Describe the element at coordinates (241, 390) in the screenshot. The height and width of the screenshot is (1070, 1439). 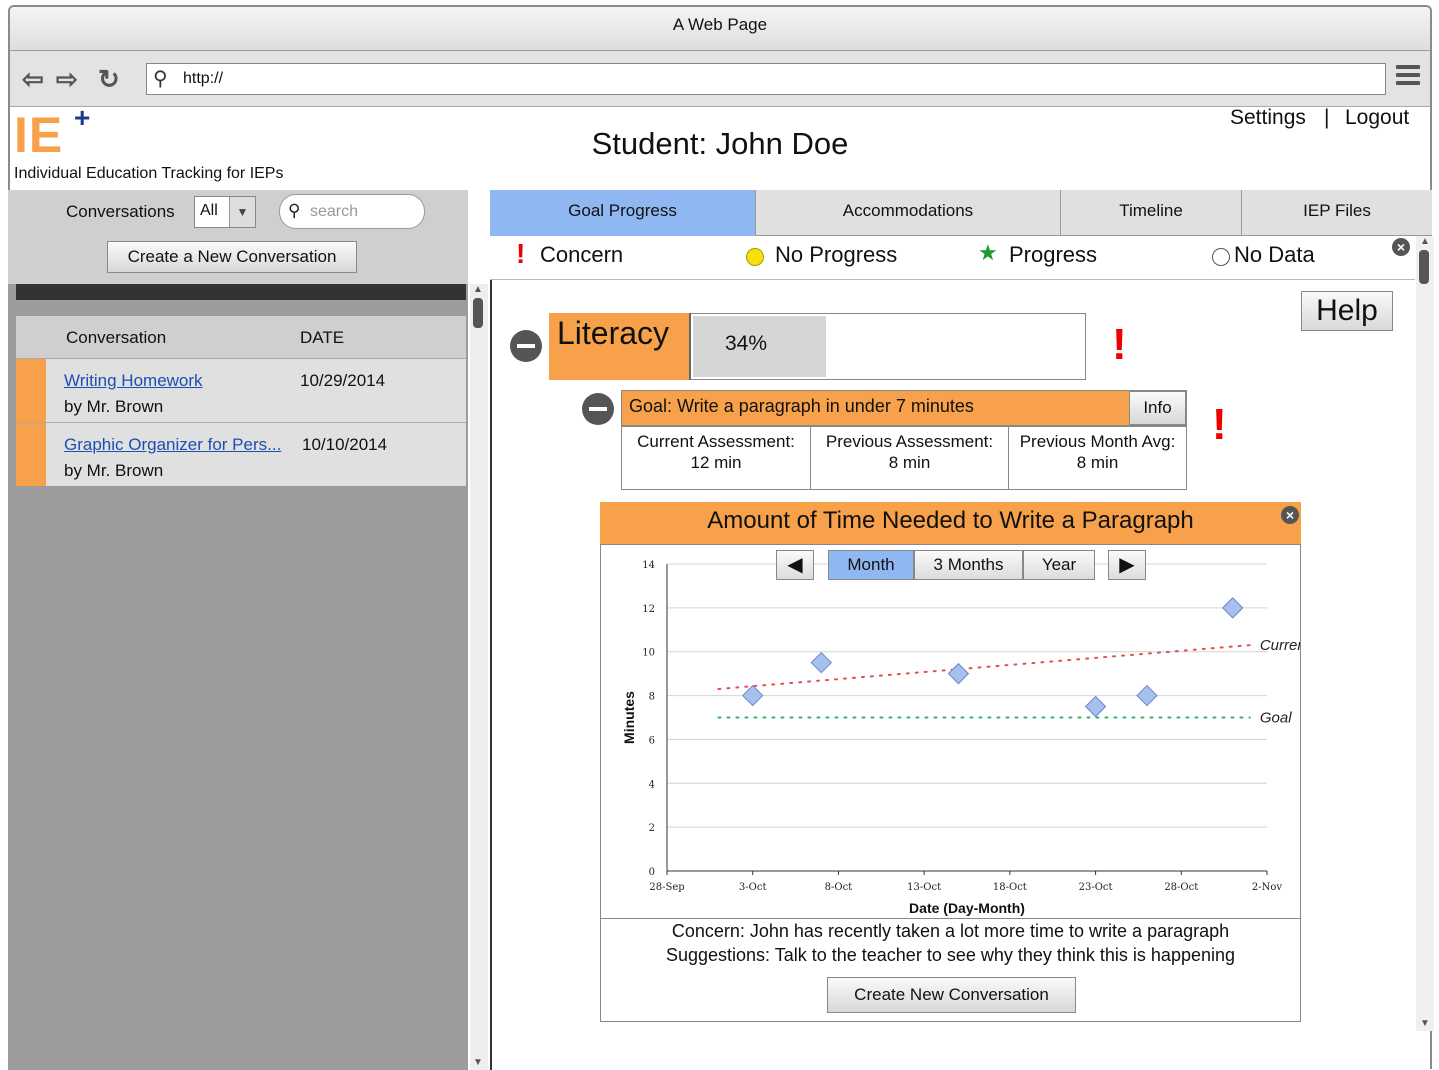
I see `conversation-row: Writing Homework by Mr. Brown 10/29/2014` at that location.